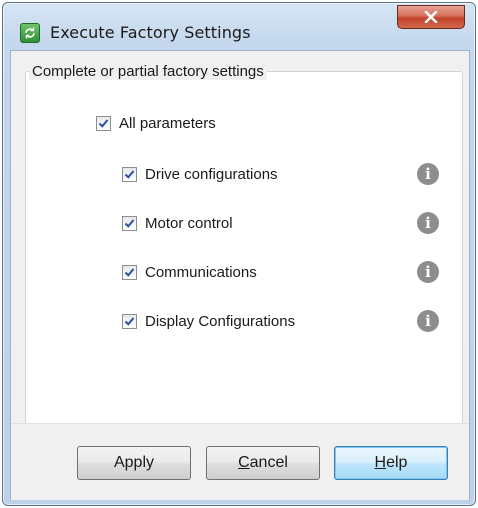 The width and height of the screenshot is (478, 508). I want to click on checkbox-row-communications: Communications, so click(189, 272).